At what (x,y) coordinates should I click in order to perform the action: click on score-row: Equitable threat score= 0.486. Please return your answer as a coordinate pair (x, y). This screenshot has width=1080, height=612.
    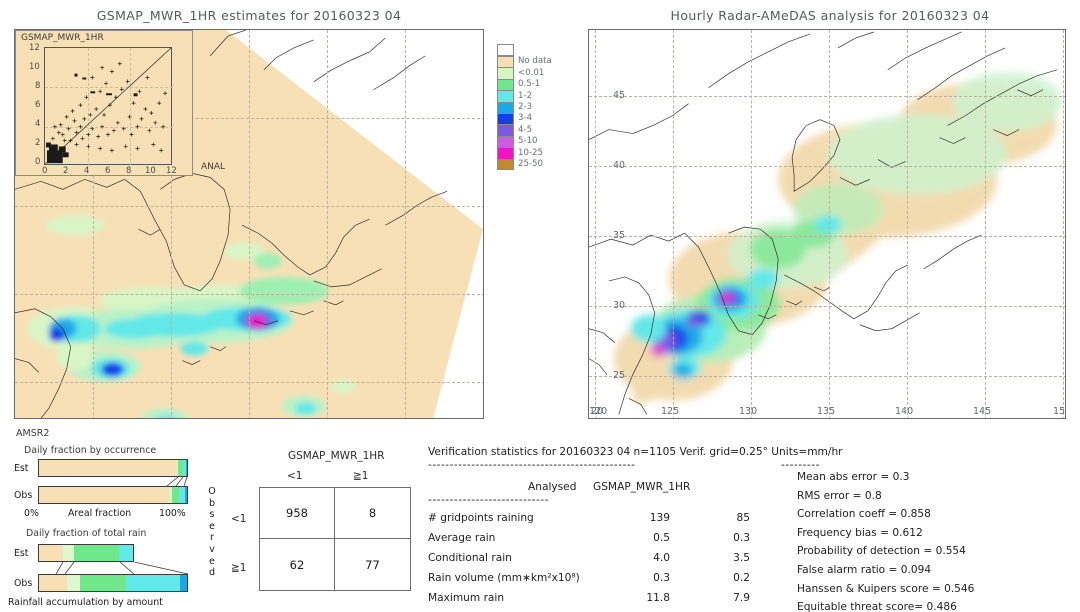
    Looking at the image, I should click on (877, 606).